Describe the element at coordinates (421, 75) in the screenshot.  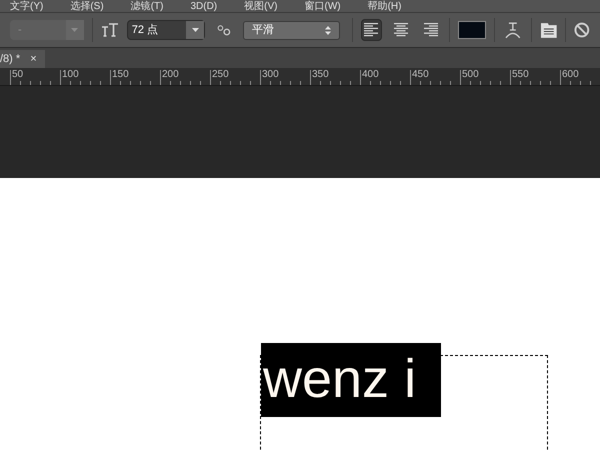
I see `ruler-label: 450` at that location.